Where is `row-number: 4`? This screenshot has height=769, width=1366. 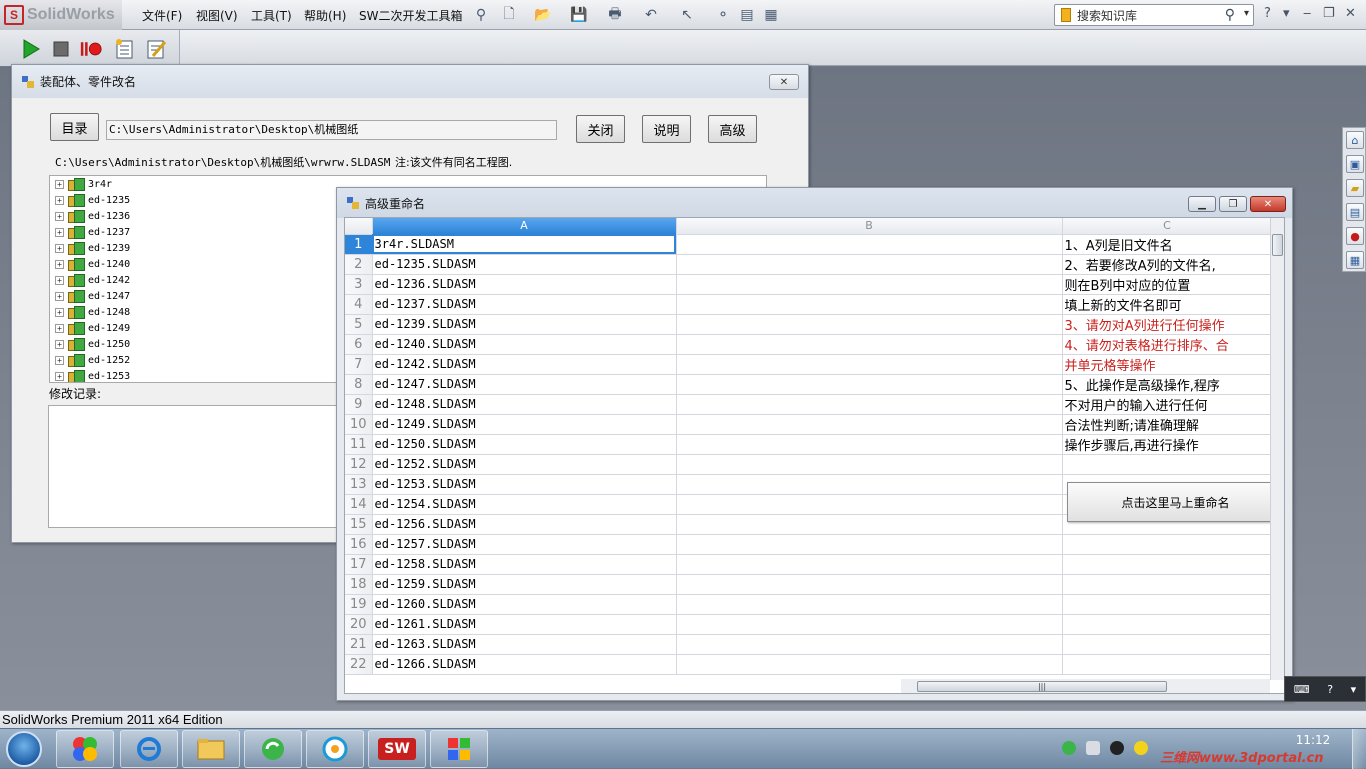
row-number: 4 is located at coordinates (359, 304).